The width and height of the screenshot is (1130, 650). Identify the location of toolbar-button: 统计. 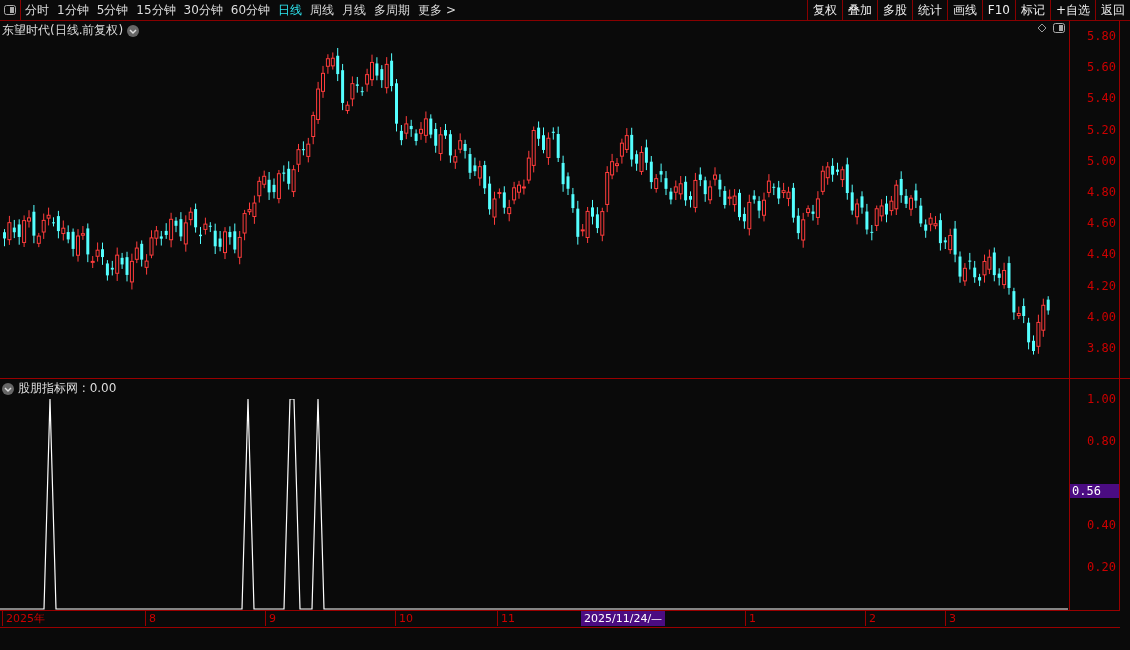
(929, 10).